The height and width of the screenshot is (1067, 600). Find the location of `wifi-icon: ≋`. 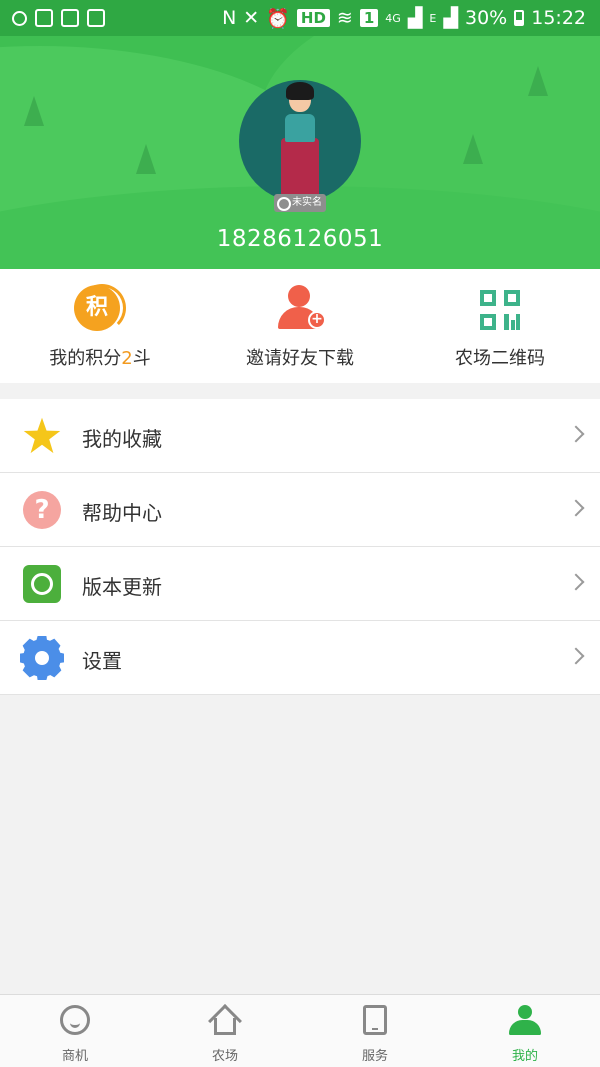

wifi-icon: ≋ is located at coordinates (344, 18).